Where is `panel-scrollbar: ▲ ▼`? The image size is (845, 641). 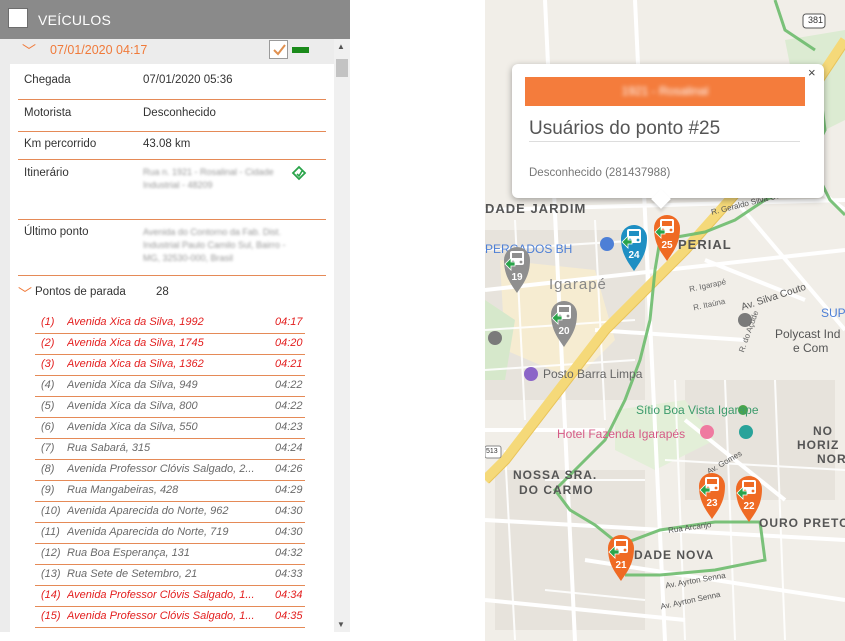 panel-scrollbar: ▲ ▼ is located at coordinates (342, 335).